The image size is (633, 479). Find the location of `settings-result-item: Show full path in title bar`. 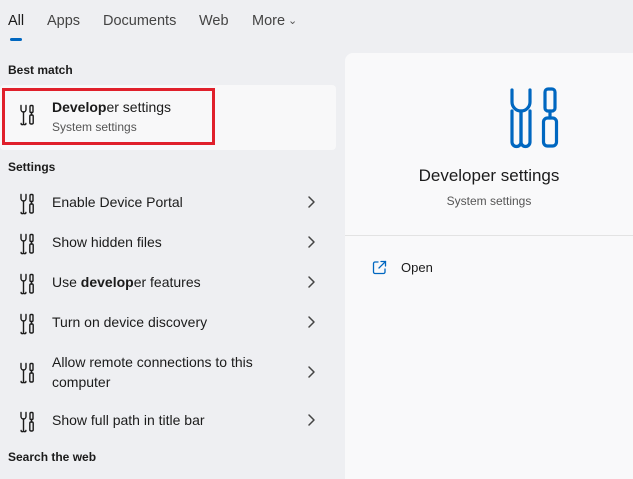

settings-result-item: Show full path in title bar is located at coordinates (168, 422).